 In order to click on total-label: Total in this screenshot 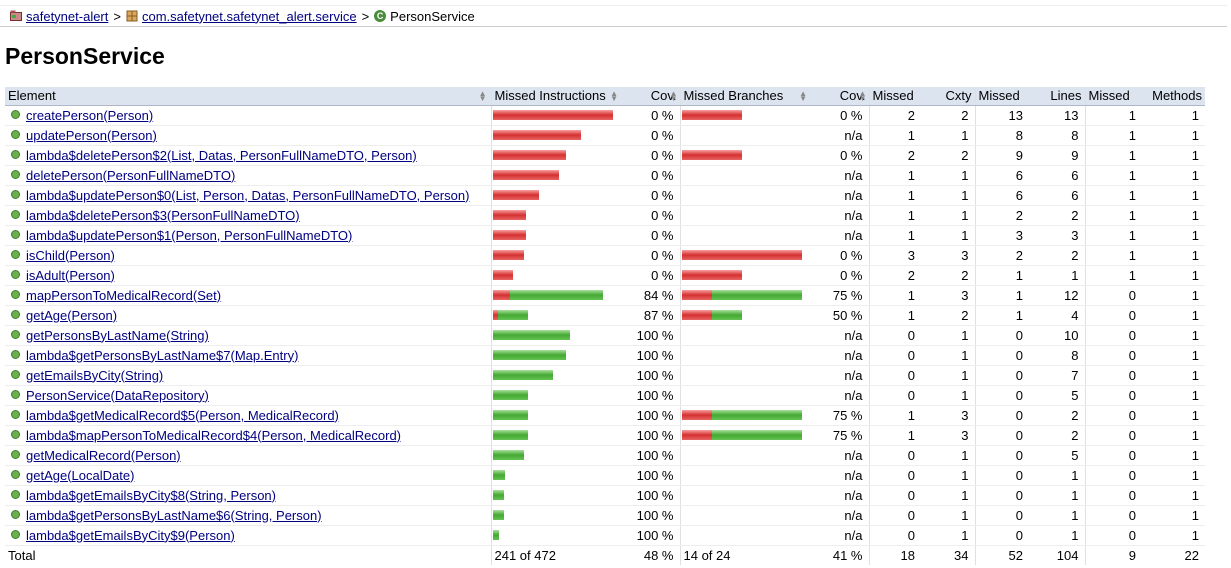, I will do `click(248, 554)`.